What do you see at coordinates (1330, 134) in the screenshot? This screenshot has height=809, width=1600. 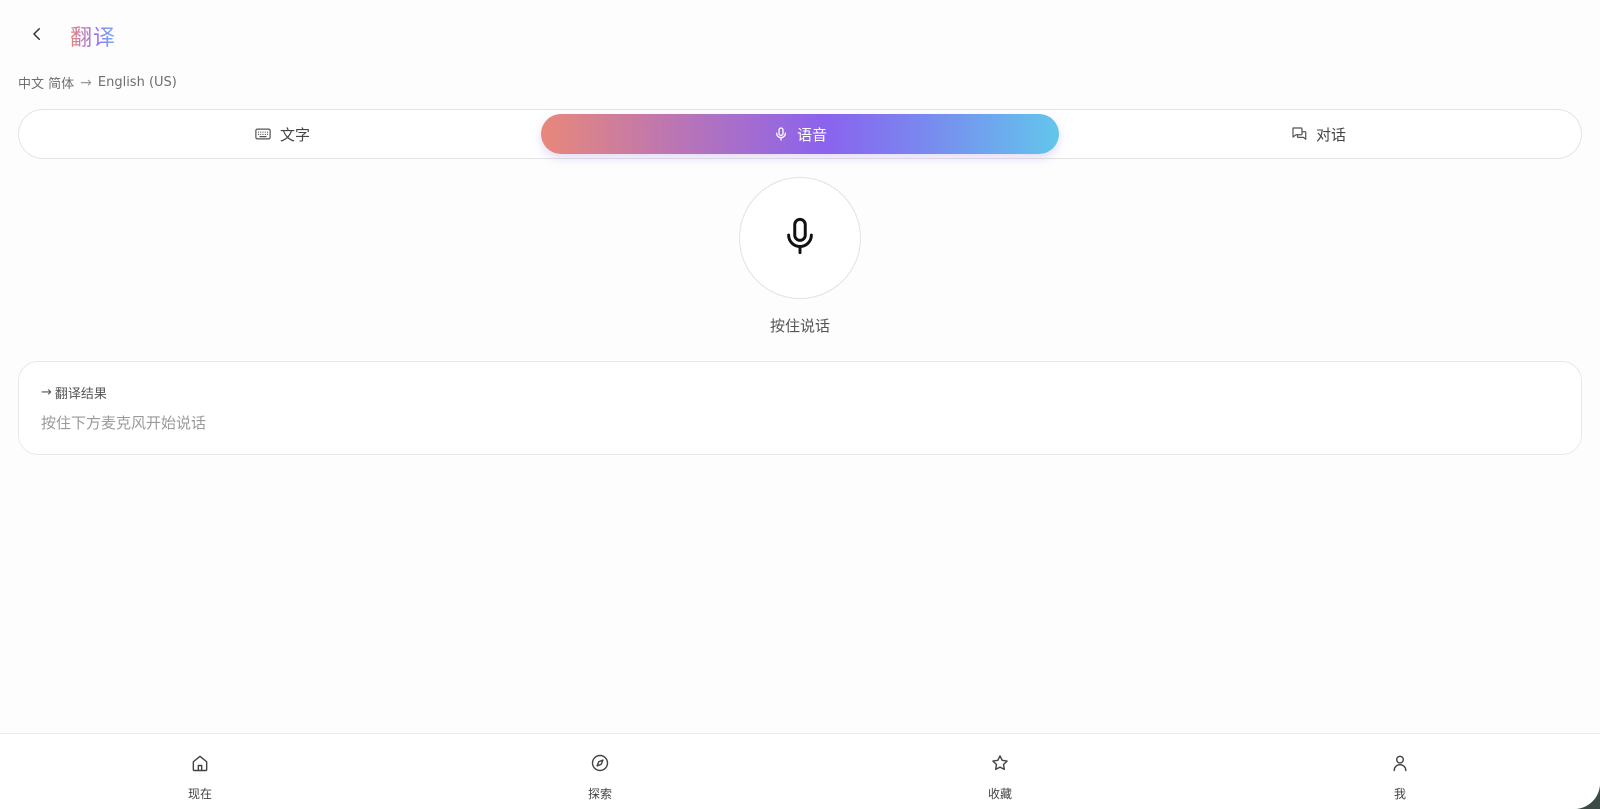 I see `tab-label: 对话` at bounding box center [1330, 134].